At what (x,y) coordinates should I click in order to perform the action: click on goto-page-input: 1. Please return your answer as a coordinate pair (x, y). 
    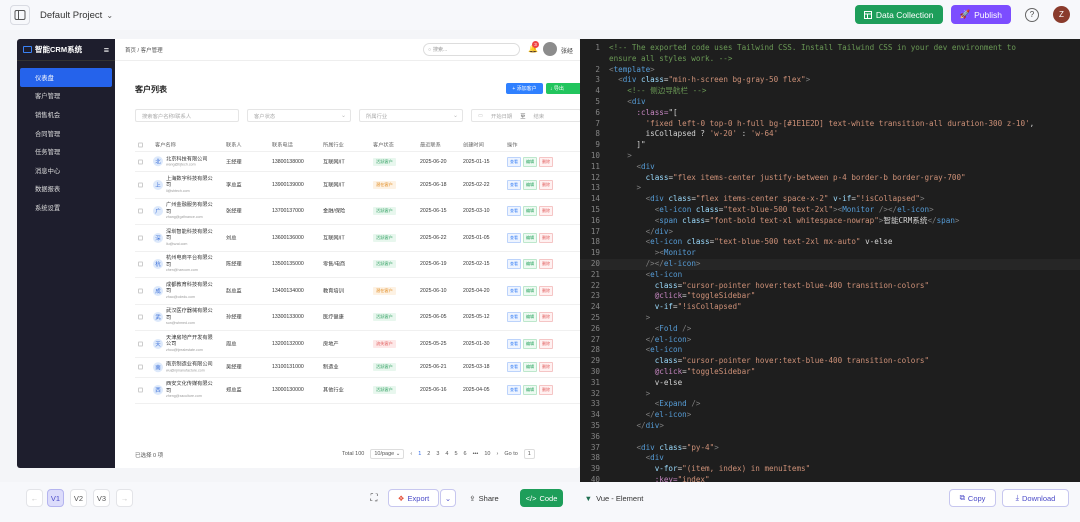
    Looking at the image, I should click on (529, 454).